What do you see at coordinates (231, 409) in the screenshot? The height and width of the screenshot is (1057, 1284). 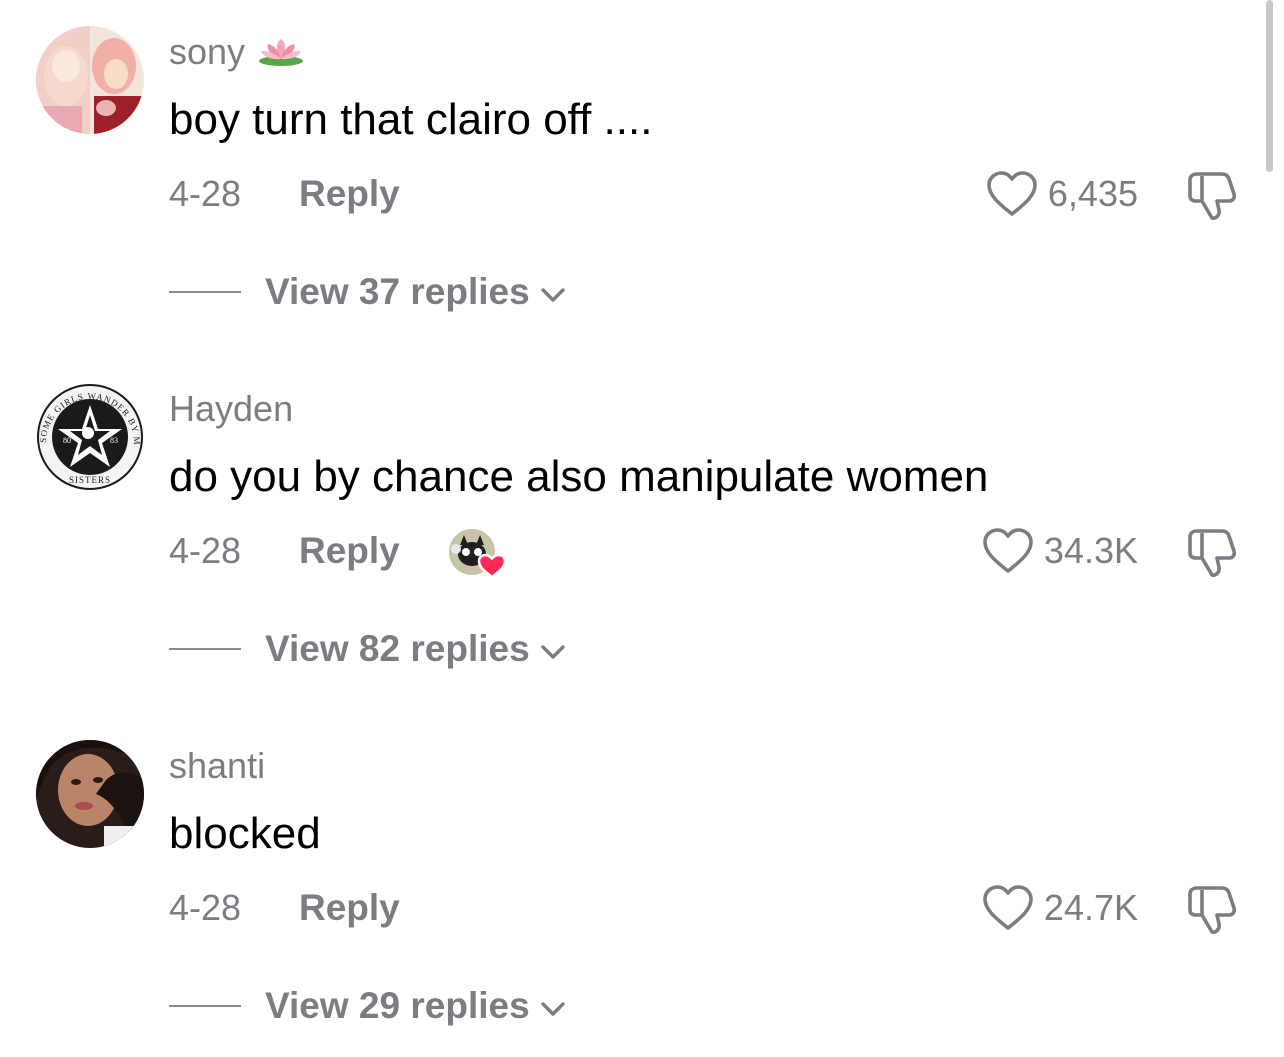 I see `comment-username: Hayden` at bounding box center [231, 409].